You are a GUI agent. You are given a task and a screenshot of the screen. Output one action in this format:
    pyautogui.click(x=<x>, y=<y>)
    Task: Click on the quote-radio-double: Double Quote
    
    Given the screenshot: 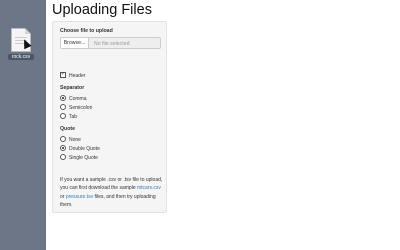 What is the action you would take?
    pyautogui.click(x=80, y=148)
    